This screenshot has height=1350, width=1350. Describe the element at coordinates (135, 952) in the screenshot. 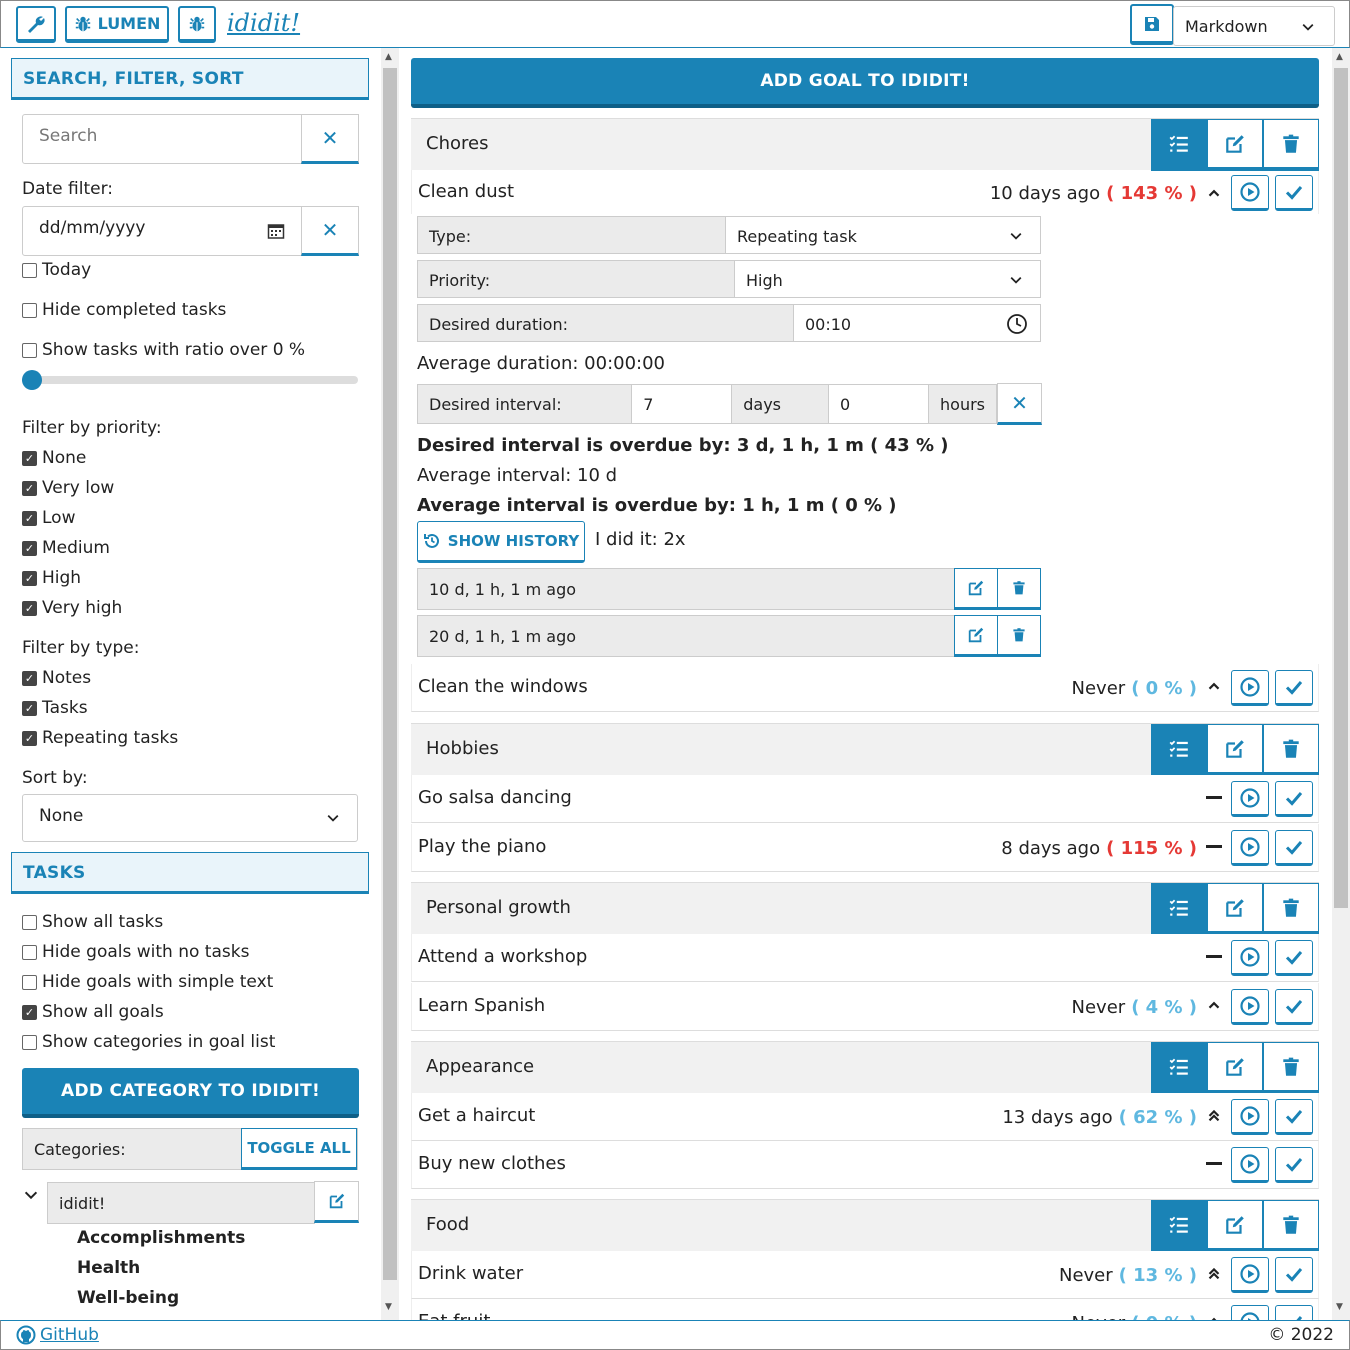

I see `task-option-checkbox: Hide goals with no tasks` at that location.